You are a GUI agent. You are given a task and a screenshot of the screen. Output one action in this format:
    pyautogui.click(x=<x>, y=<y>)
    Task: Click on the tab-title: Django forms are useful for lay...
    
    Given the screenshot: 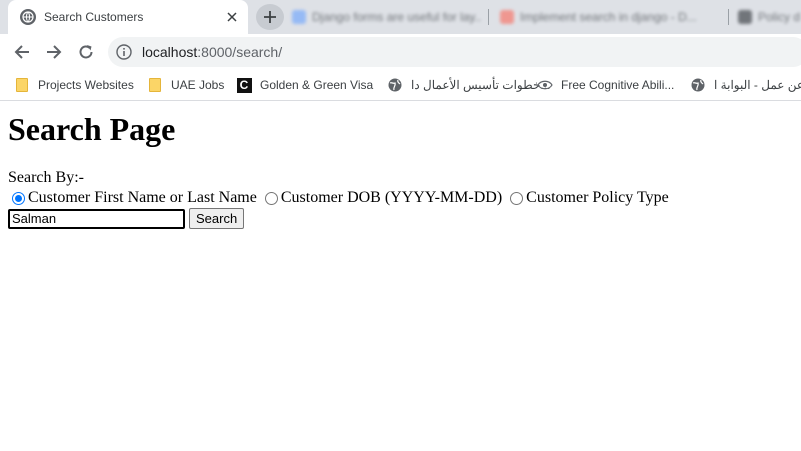 What is the action you would take?
    pyautogui.click(x=397, y=17)
    